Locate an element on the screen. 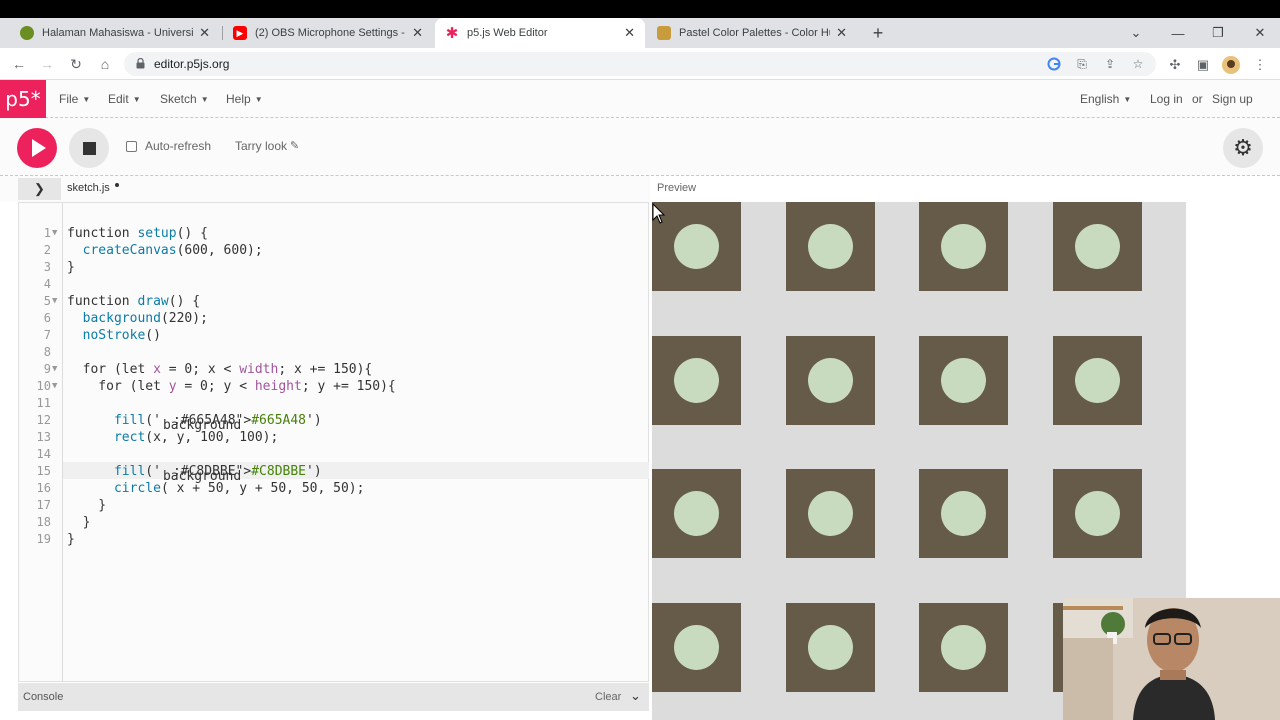  tab-colorhunt: Pastel Color Palettes - Color Hun ✕ is located at coordinates (752, 33).